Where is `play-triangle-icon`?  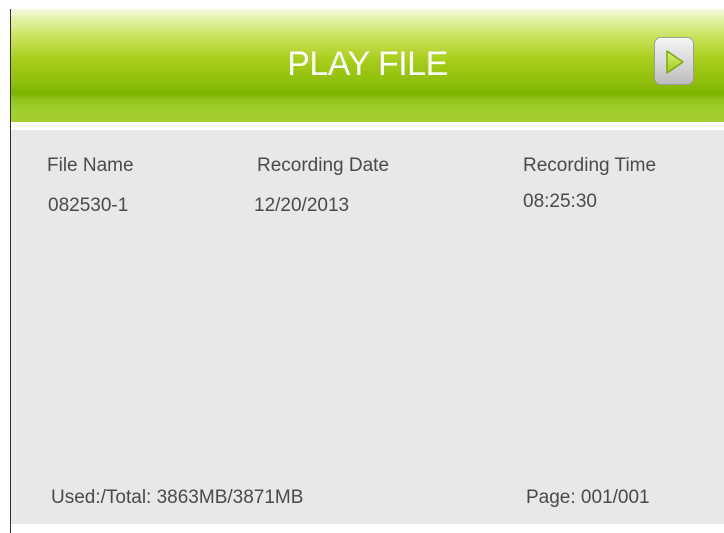
play-triangle-icon is located at coordinates (675, 62).